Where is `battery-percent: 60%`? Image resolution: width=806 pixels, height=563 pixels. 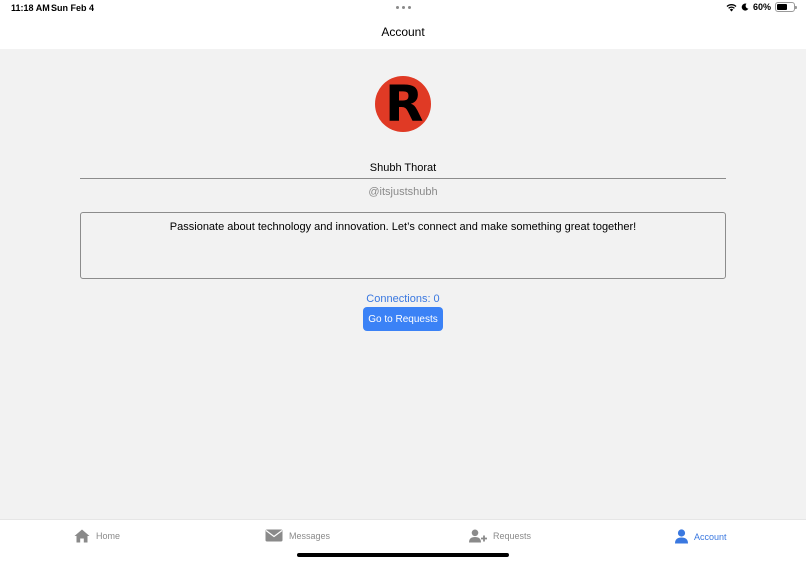
battery-percent: 60% is located at coordinates (761, 7).